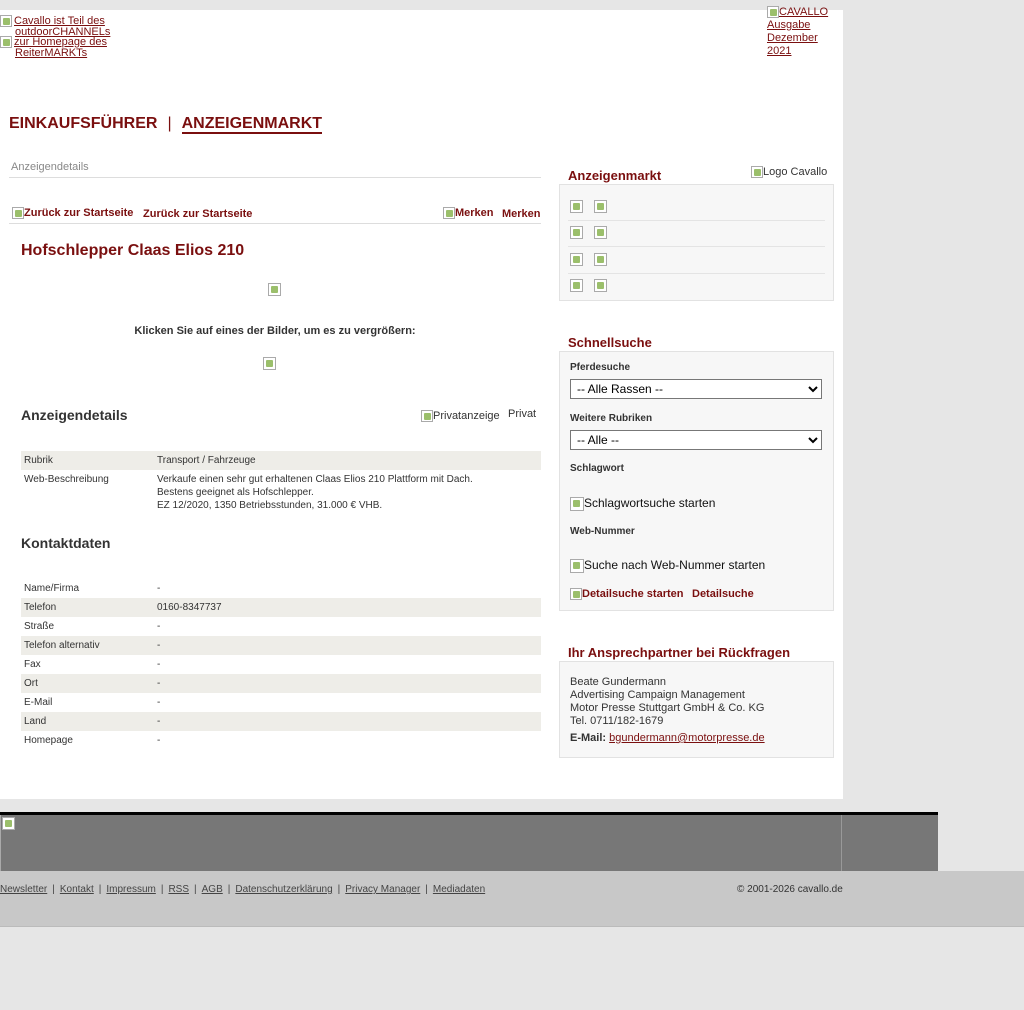 The height and width of the screenshot is (1010, 1024). What do you see at coordinates (521, 214) in the screenshot?
I see `remember-link: Merken` at bounding box center [521, 214].